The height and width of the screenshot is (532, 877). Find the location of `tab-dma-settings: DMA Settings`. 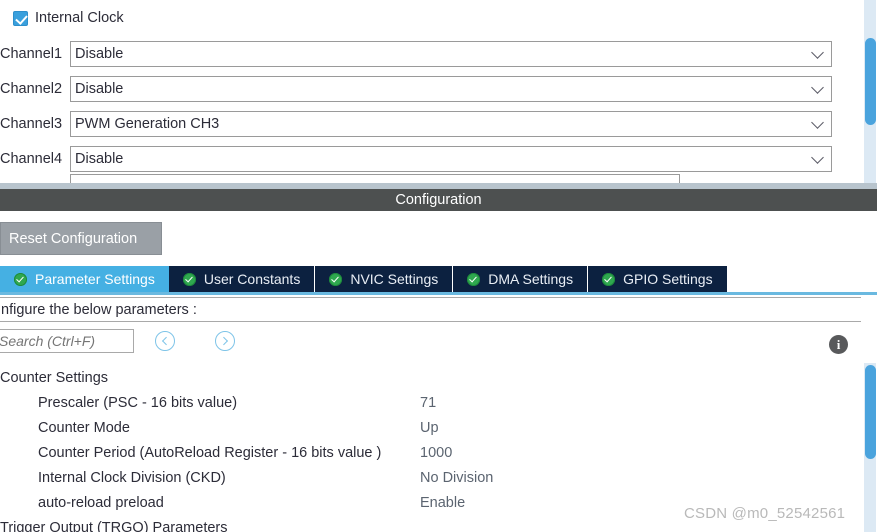

tab-dma-settings: DMA Settings is located at coordinates (521, 279).